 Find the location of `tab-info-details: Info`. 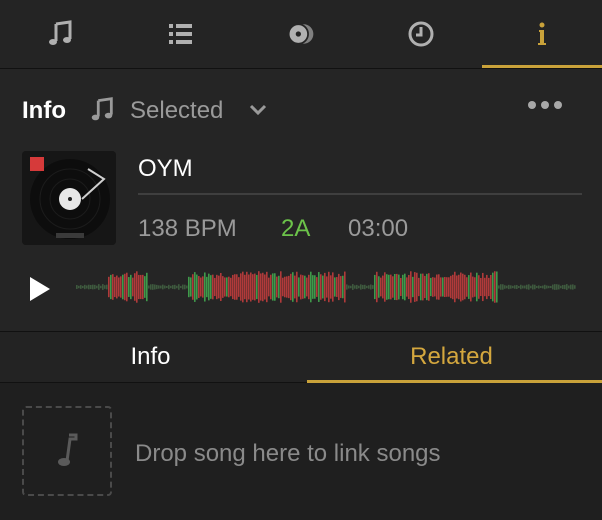

tab-info-details: Info is located at coordinates (150, 357).